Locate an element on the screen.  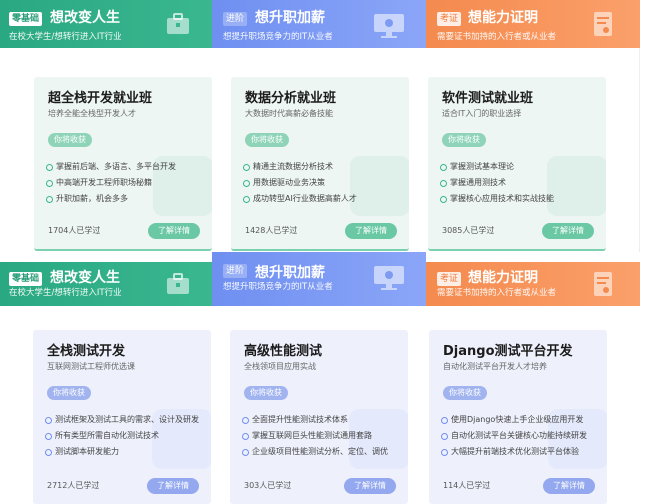
course-description: 培养全能全栈型开发人才 is located at coordinates (92, 113).